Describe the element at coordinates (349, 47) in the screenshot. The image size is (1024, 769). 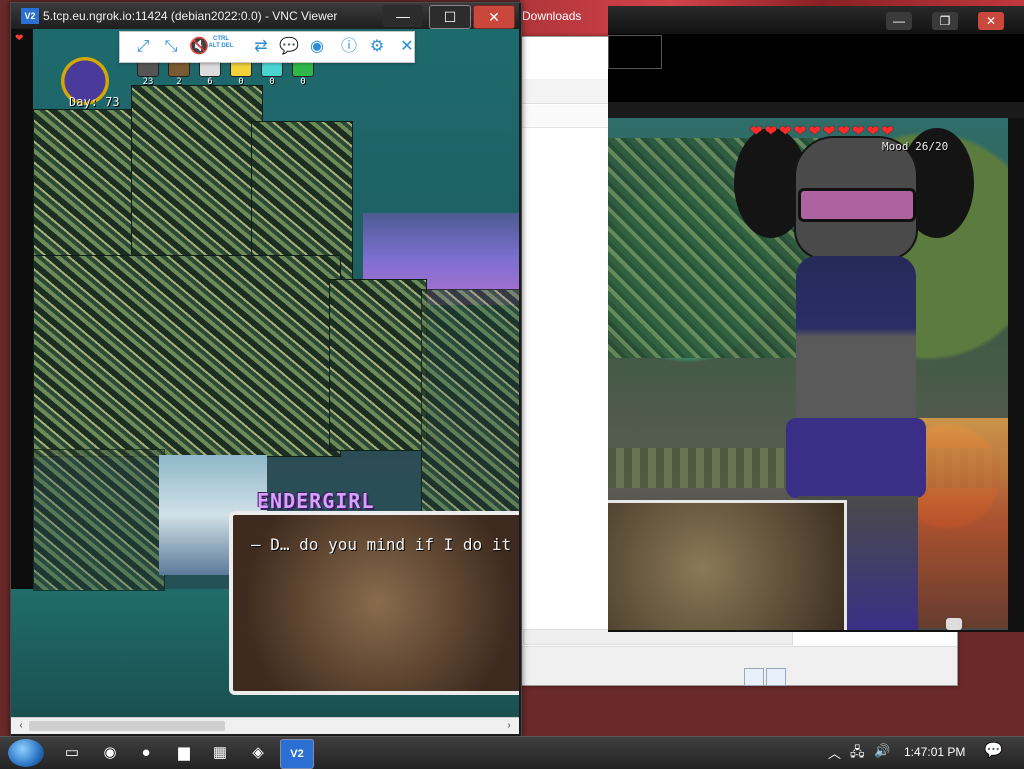
I see `info-icon: ⓘ` at that location.